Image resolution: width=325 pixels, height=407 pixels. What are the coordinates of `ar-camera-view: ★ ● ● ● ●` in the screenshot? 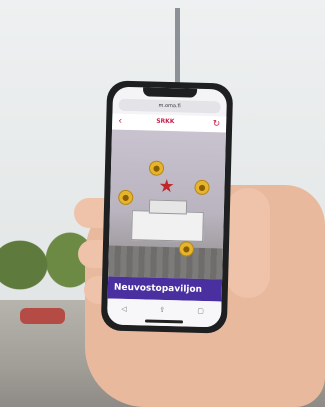 It's located at (167, 204).